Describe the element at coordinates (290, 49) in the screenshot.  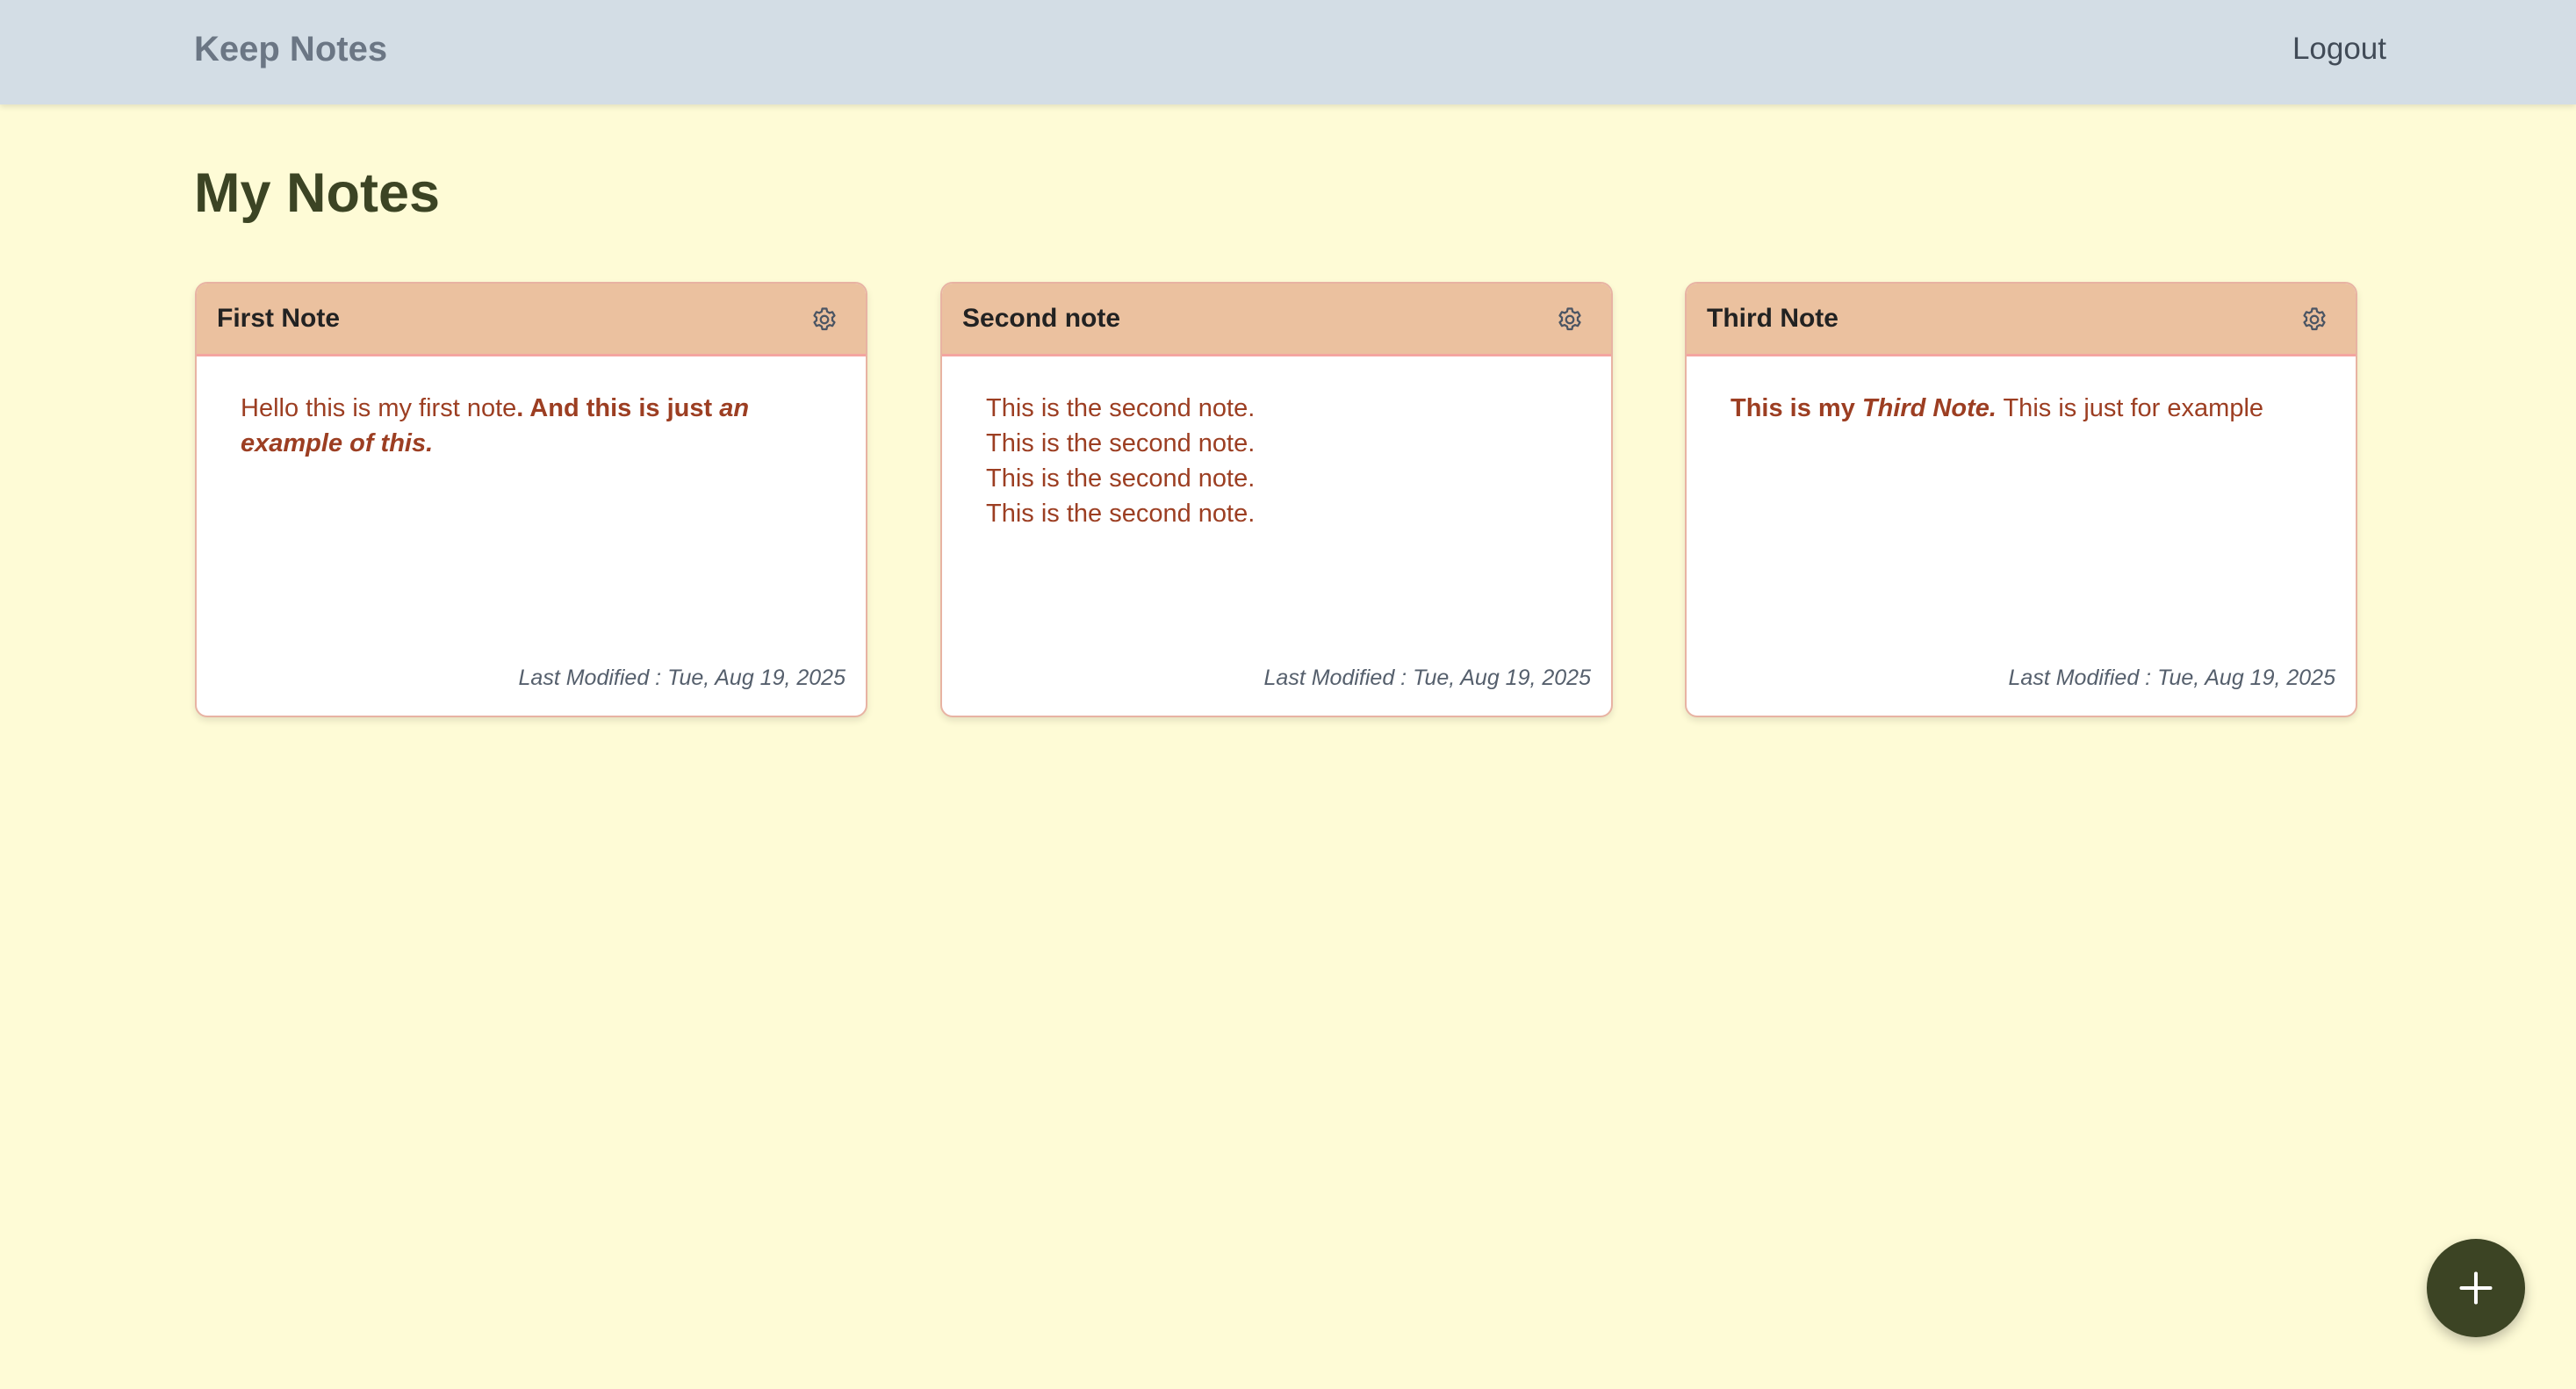
I see `app-brand: Keep Notes` at that location.